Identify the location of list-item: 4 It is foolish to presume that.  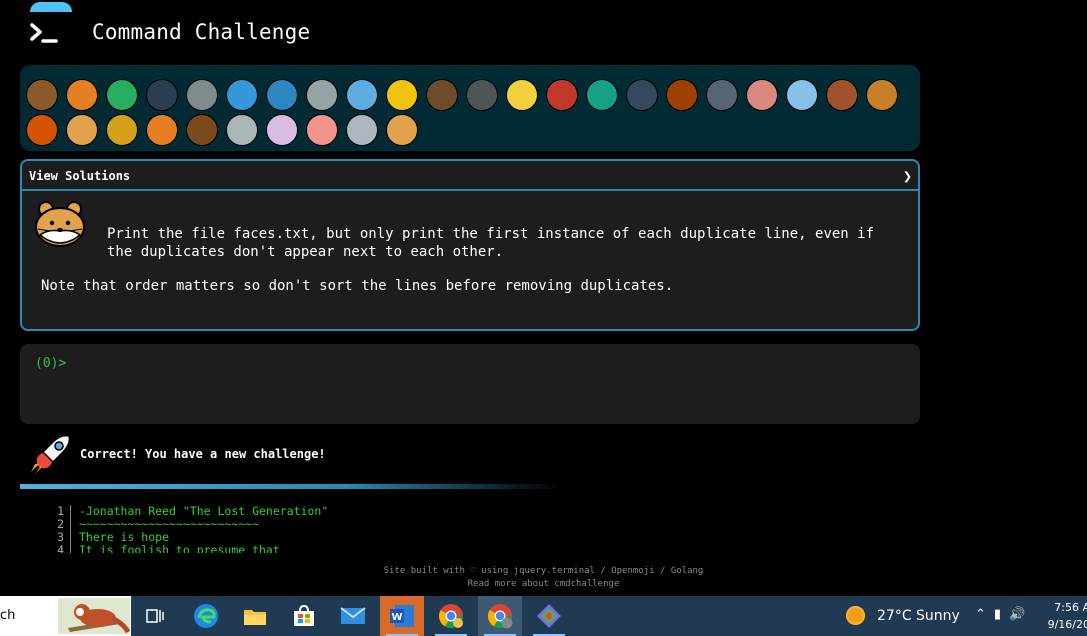
(300, 548).